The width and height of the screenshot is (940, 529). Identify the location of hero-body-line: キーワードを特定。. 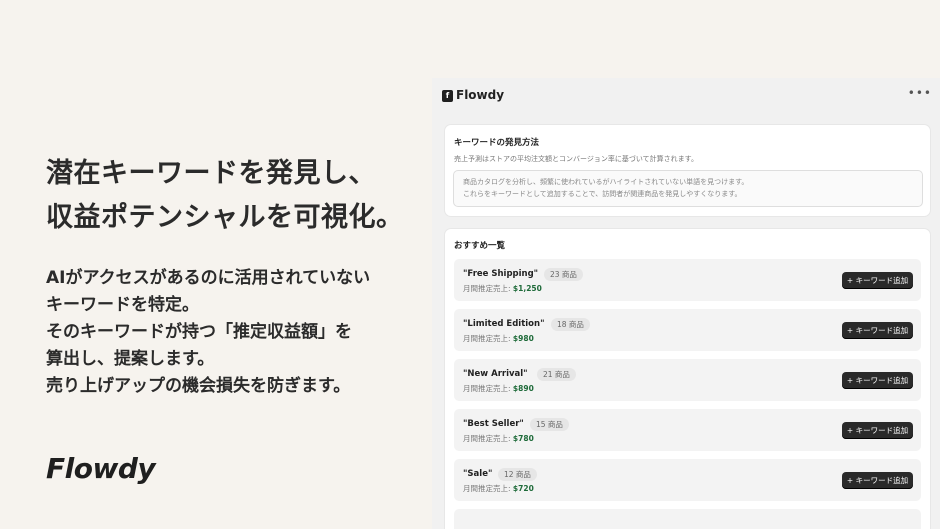
(122, 305).